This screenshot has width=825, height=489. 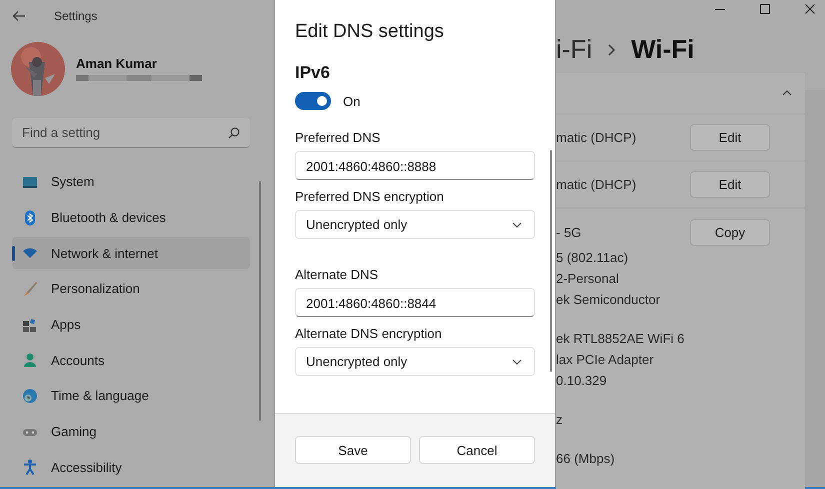 I want to click on nav-item: Apps, so click(x=131, y=324).